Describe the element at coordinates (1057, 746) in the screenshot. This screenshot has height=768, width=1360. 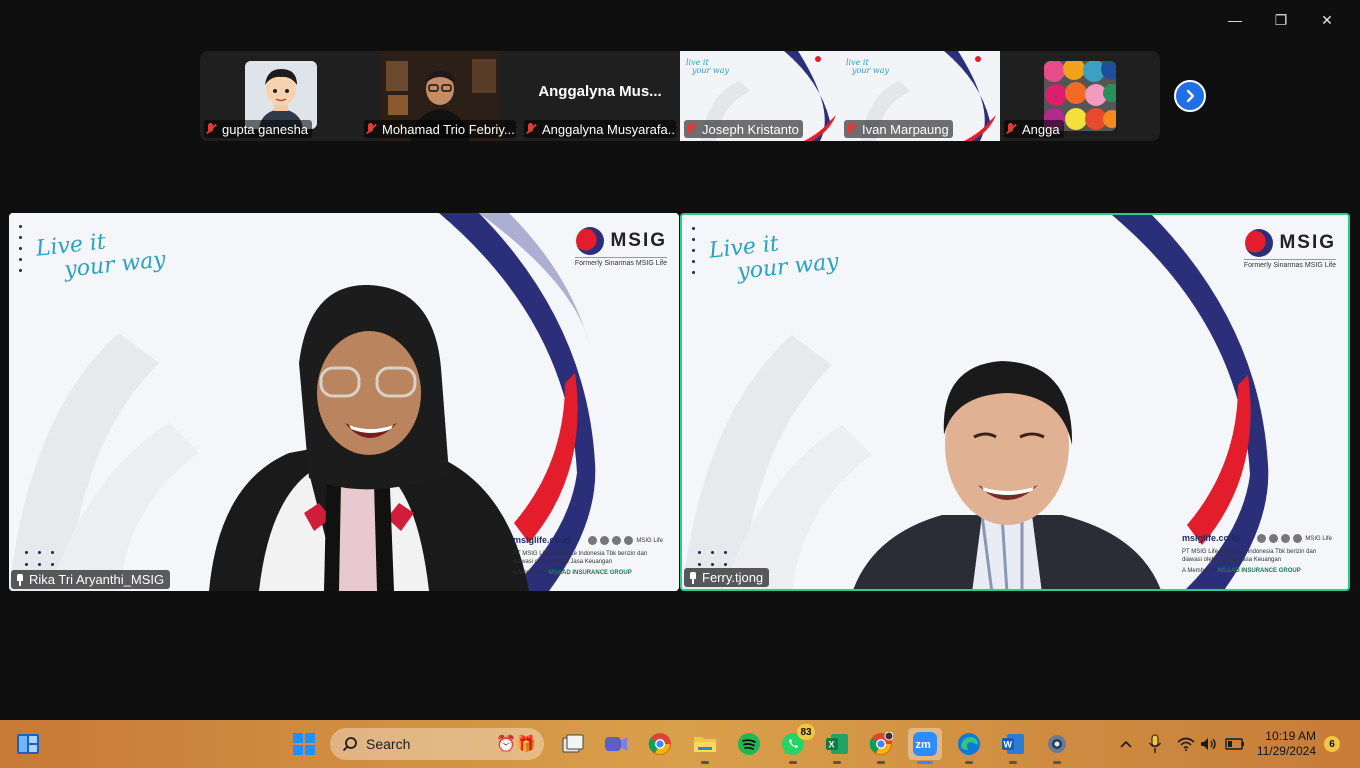
I see `settings-icon` at that location.